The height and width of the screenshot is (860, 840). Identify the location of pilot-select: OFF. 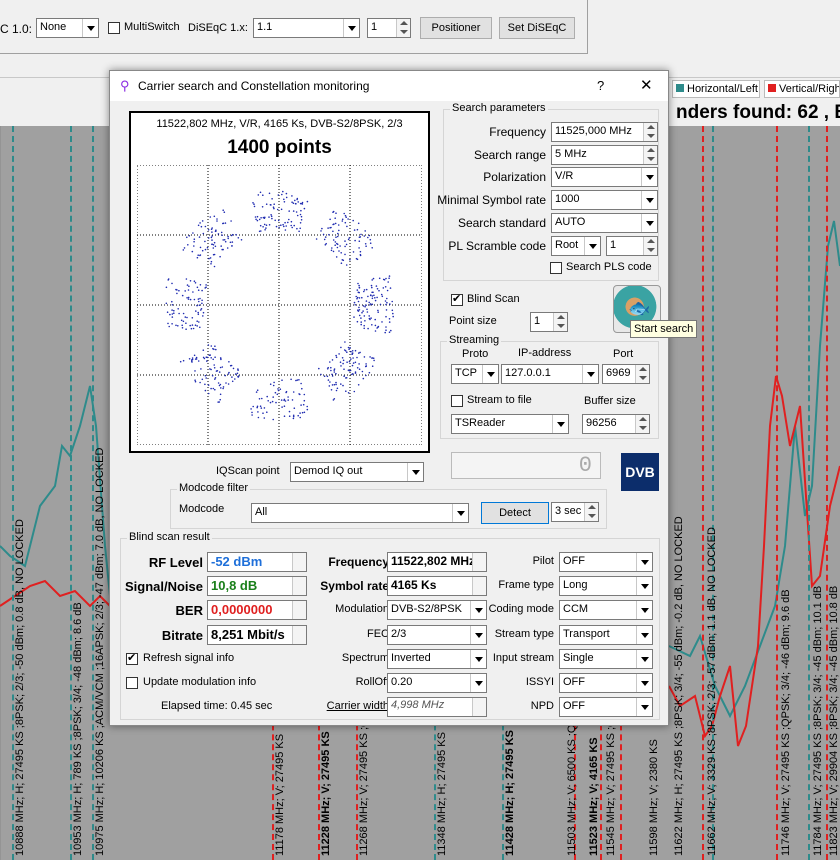
(606, 562).